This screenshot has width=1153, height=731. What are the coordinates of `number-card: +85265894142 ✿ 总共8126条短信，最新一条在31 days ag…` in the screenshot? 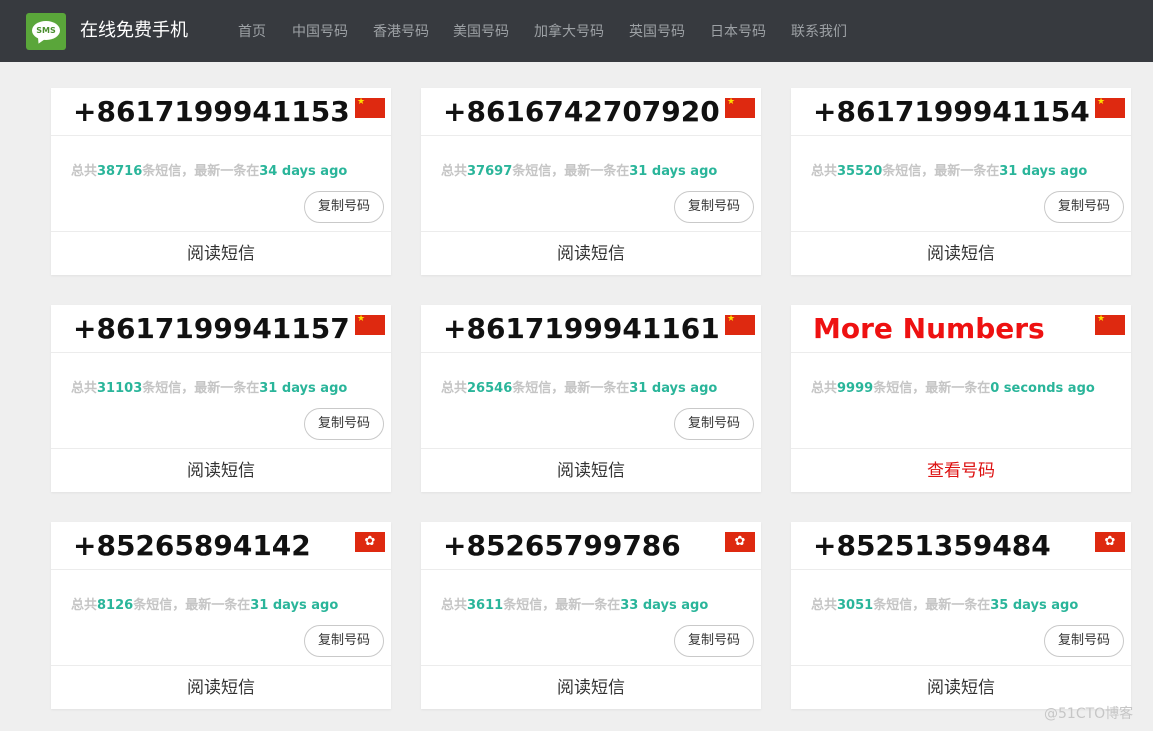 It's located at (221, 615).